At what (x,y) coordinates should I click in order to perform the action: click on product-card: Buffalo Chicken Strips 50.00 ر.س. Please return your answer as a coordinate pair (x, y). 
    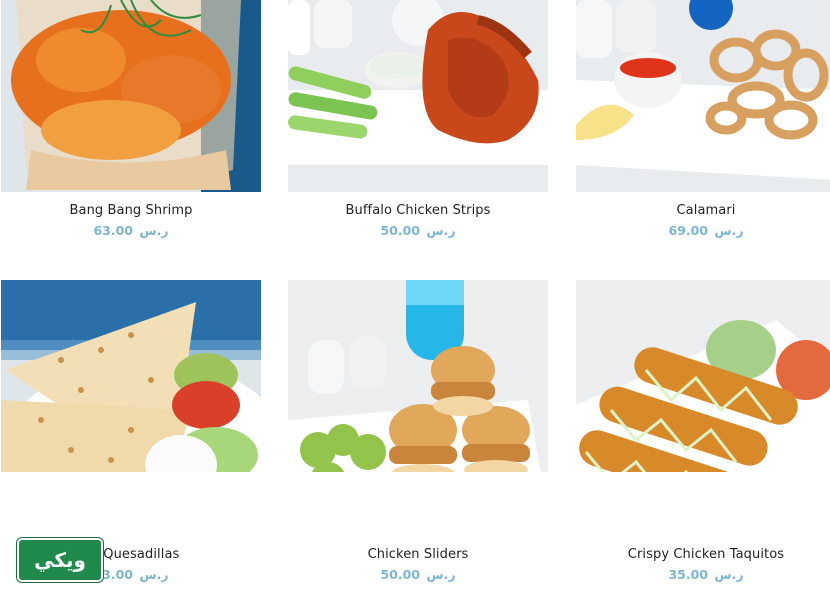
    Looking at the image, I should click on (418, 119).